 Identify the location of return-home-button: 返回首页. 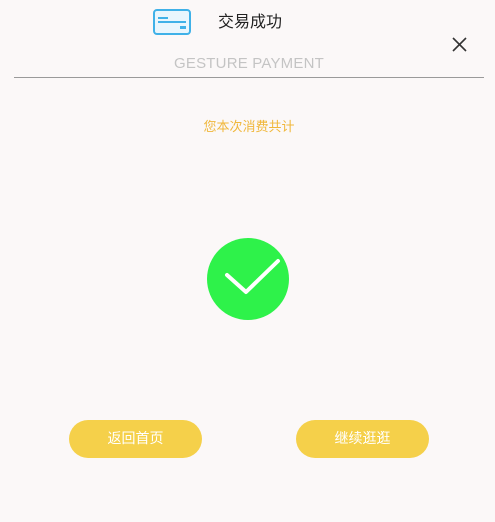
(135, 439).